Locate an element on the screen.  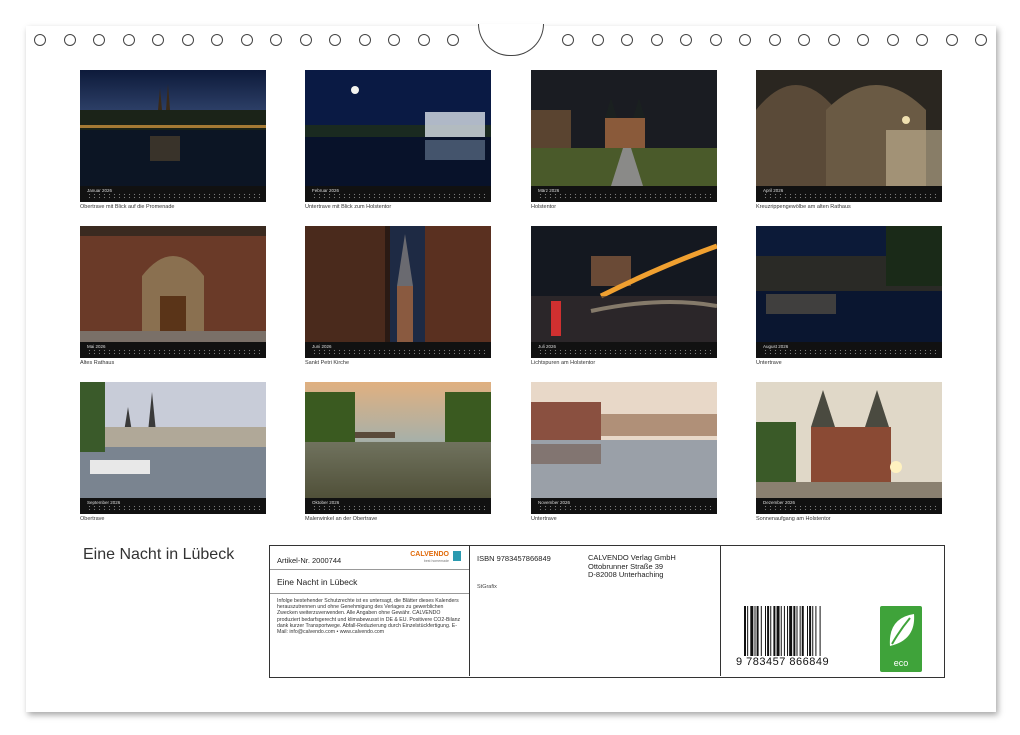
month-thumbnail: November 2026 Untertrave is located at coordinates (624, 452).